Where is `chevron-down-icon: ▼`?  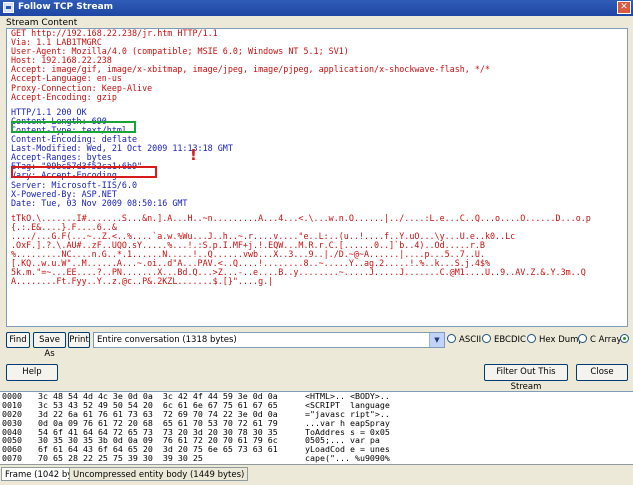 chevron-down-icon: ▼ is located at coordinates (436, 340).